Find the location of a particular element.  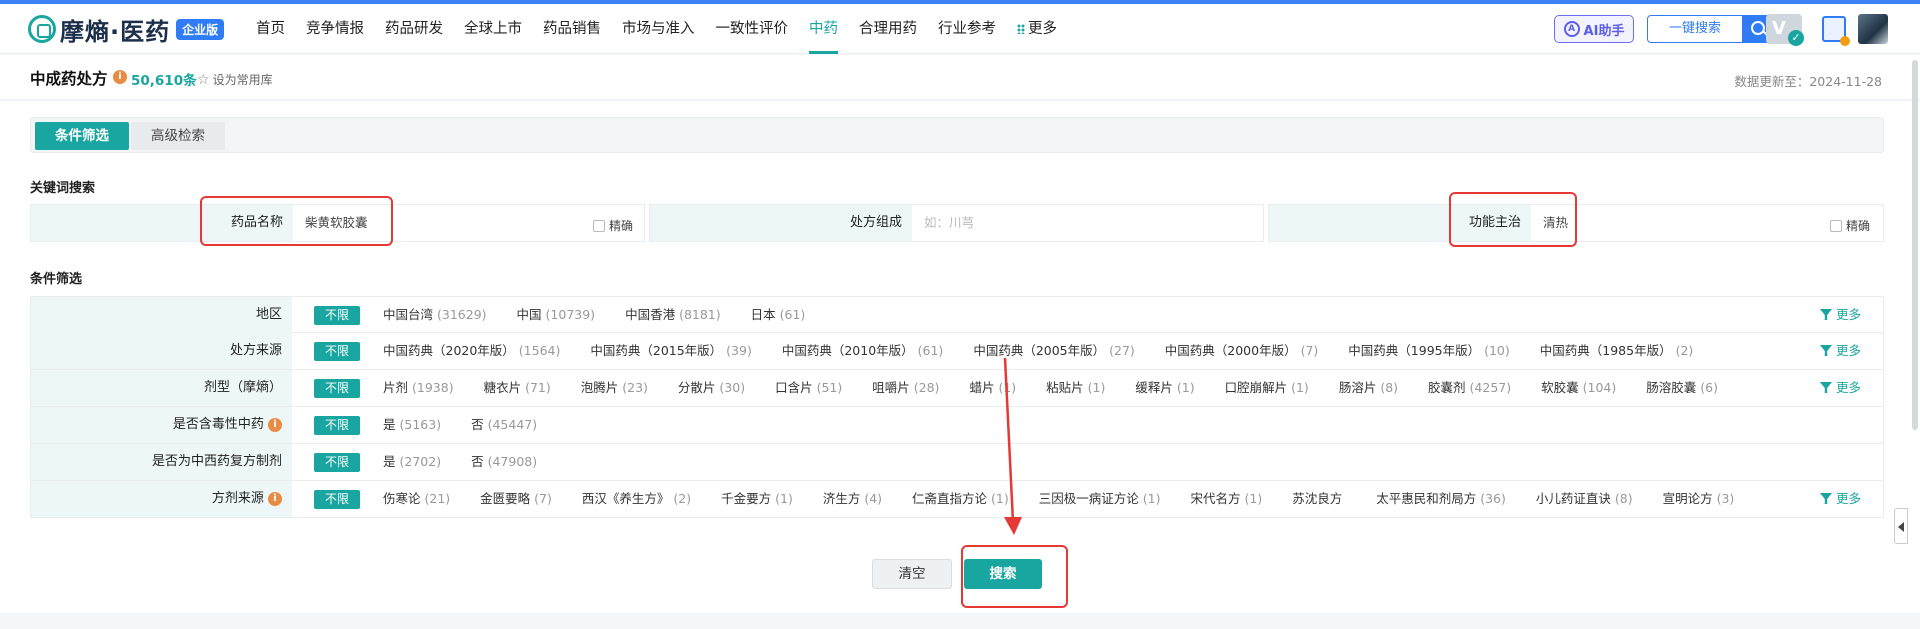

filter-option: 中国药典（2015年版） (39) is located at coordinates (670, 350).